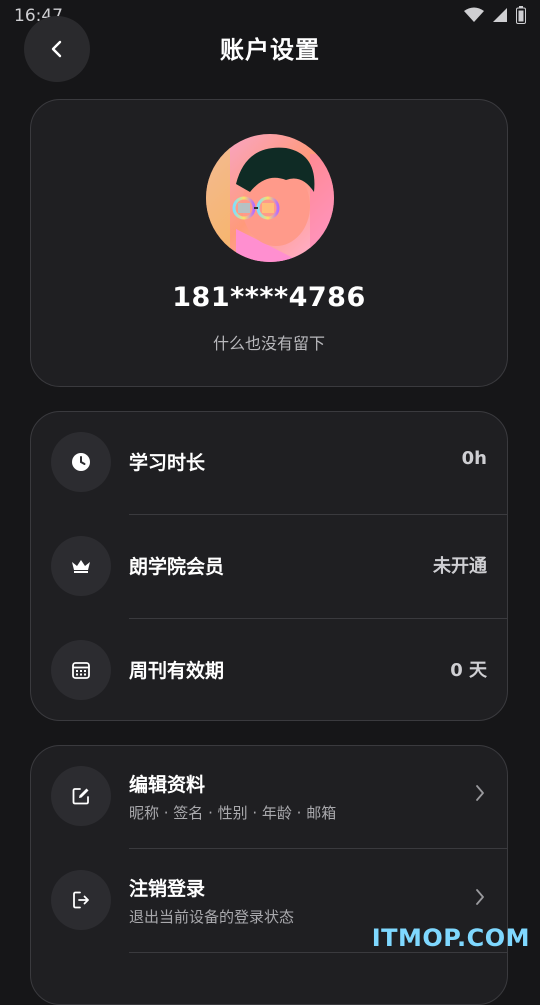 The image size is (540, 1005). I want to click on study-time-label: 学习时长, so click(167, 463).